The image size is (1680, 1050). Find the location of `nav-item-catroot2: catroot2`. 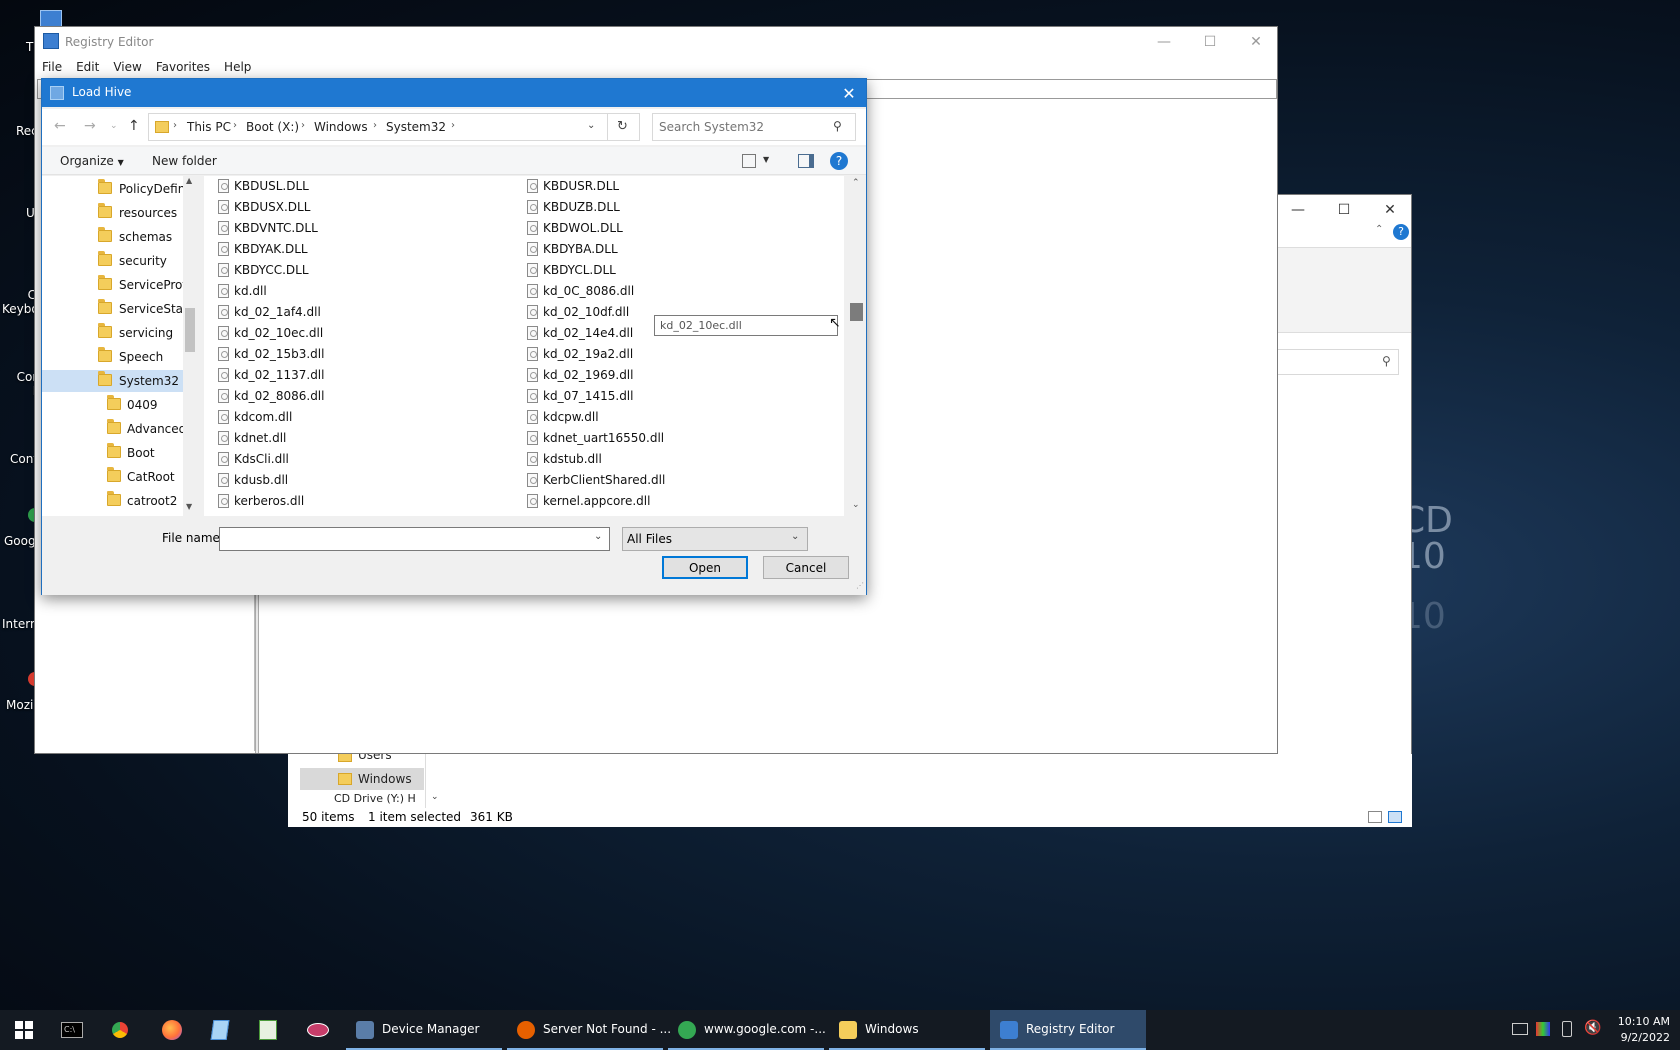

nav-item-catroot2: catroot2 is located at coordinates (112, 501).